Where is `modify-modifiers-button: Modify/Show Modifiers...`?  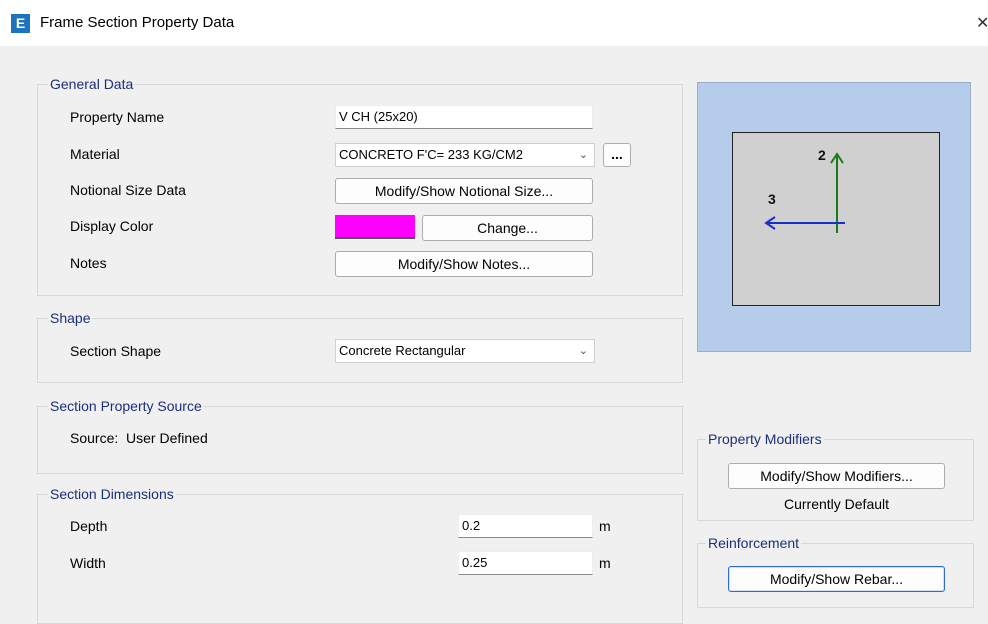 modify-modifiers-button: Modify/Show Modifiers... is located at coordinates (836, 476).